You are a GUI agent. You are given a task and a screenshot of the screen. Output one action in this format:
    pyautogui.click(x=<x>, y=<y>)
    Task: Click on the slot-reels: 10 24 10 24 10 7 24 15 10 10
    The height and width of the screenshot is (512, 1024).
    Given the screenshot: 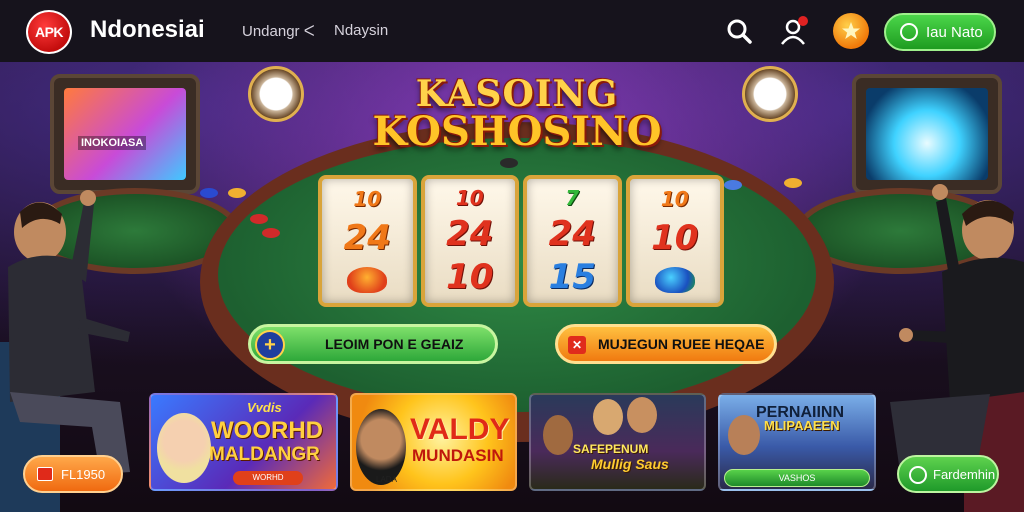 What is the action you would take?
    pyautogui.click(x=521, y=241)
    